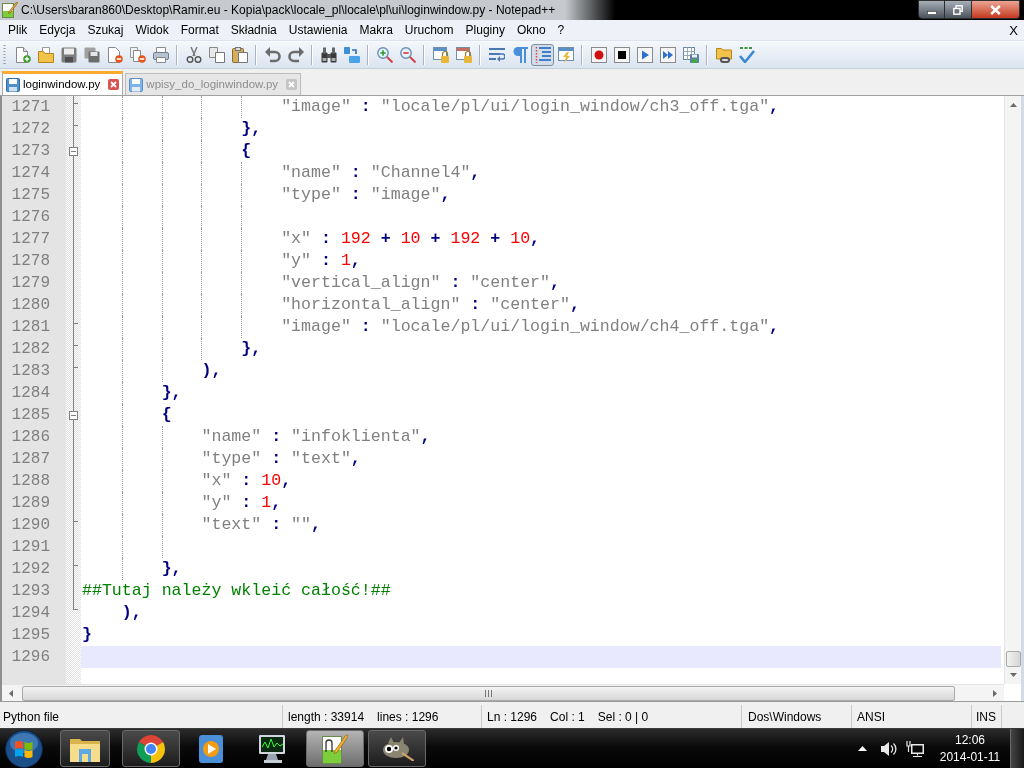 The image size is (1024, 768). What do you see at coordinates (211, 748) in the screenshot?
I see `play-tile-icon` at bounding box center [211, 748].